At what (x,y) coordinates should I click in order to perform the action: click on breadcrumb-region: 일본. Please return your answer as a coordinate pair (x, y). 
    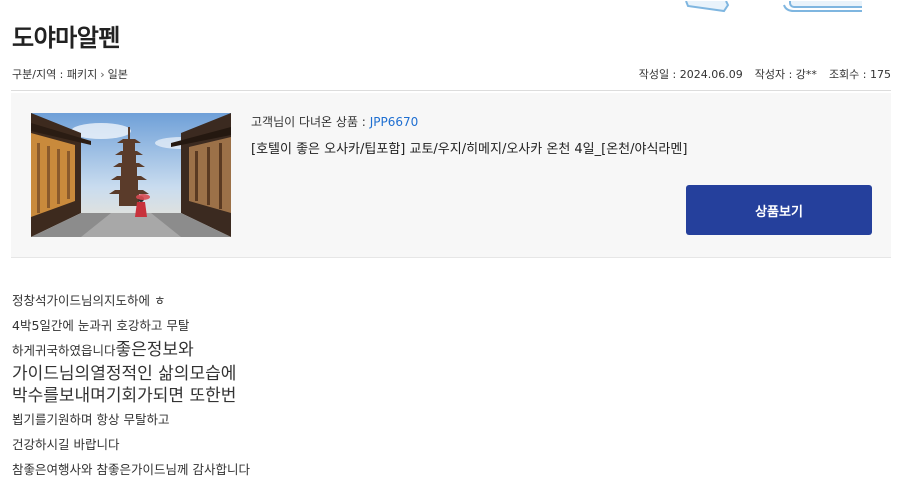
    Looking at the image, I should click on (118, 74).